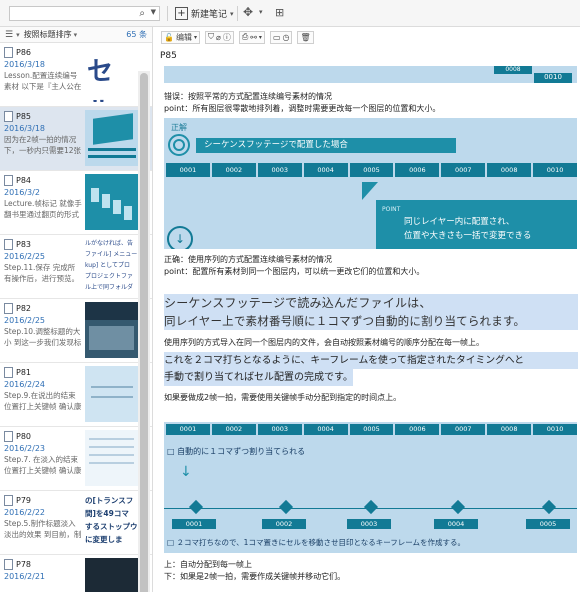 Image resolution: width=580 pixels, height=592 pixels. Describe the element at coordinates (111, 254) in the screenshot. I see `thumbnail-text: ファイル] メニュー` at that location.